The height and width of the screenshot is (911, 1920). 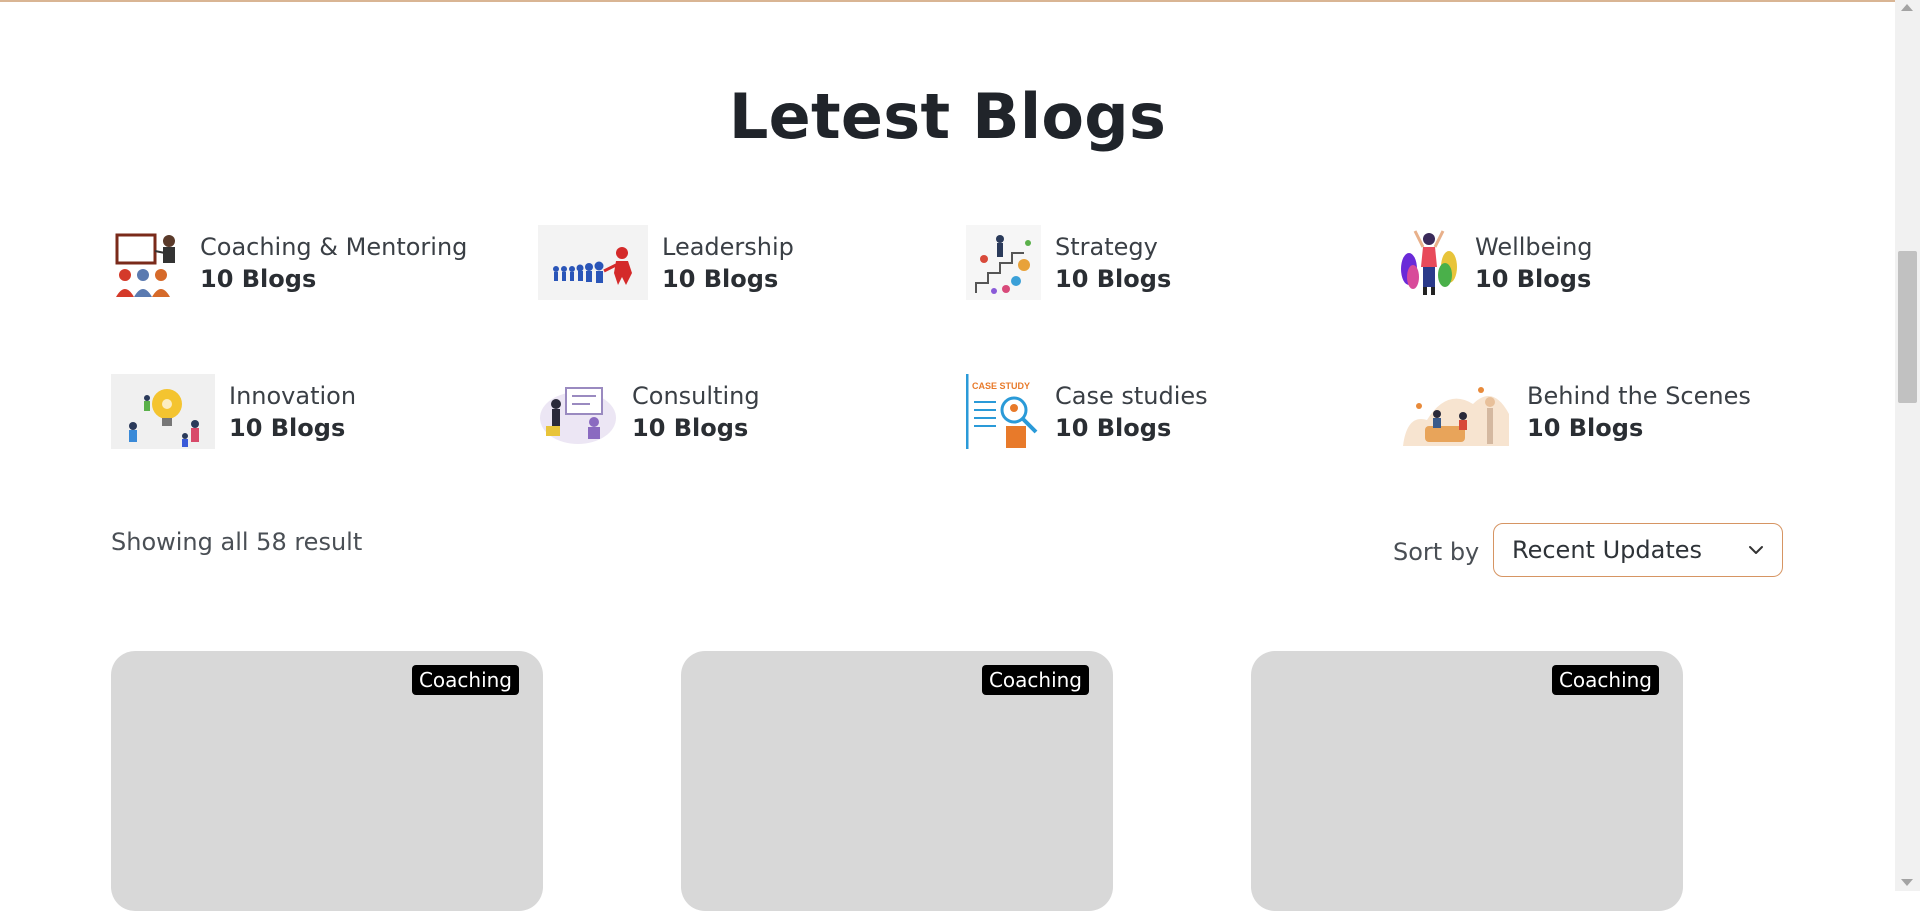 I want to click on category-behind-the-scenes: Behind the Scenes 10 Blogs, so click(x=1574, y=411).